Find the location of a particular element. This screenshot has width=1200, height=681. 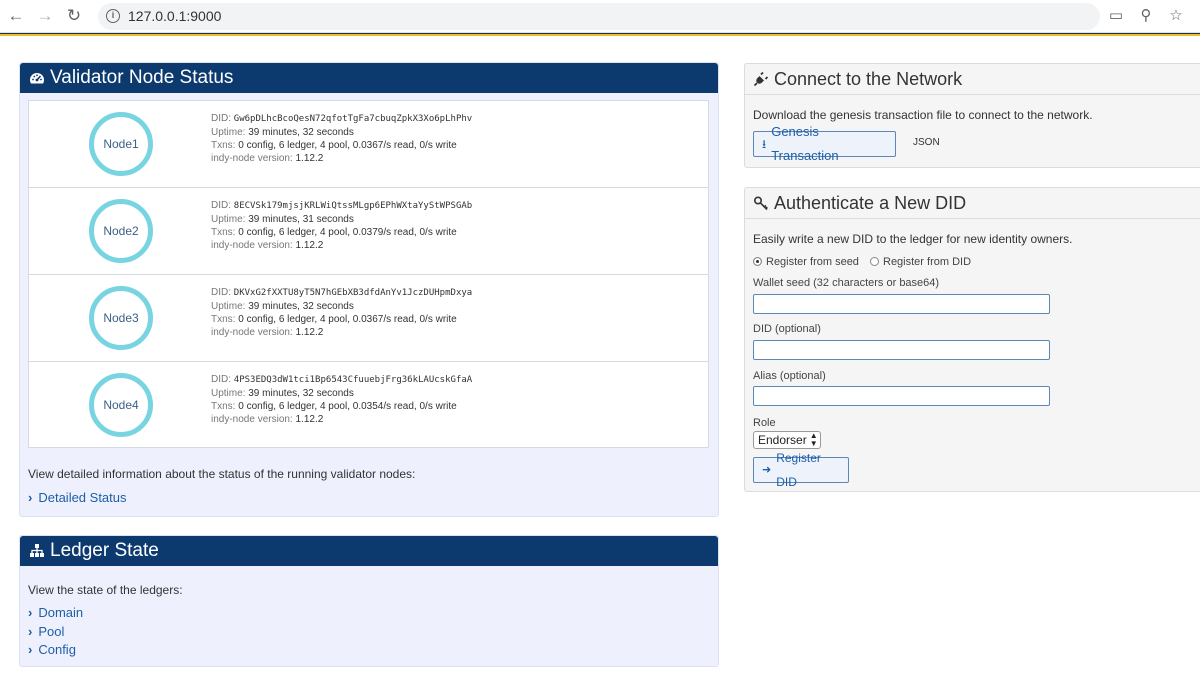

genesis-transaction-label: Genesis Transaction is located at coordinates (829, 144).